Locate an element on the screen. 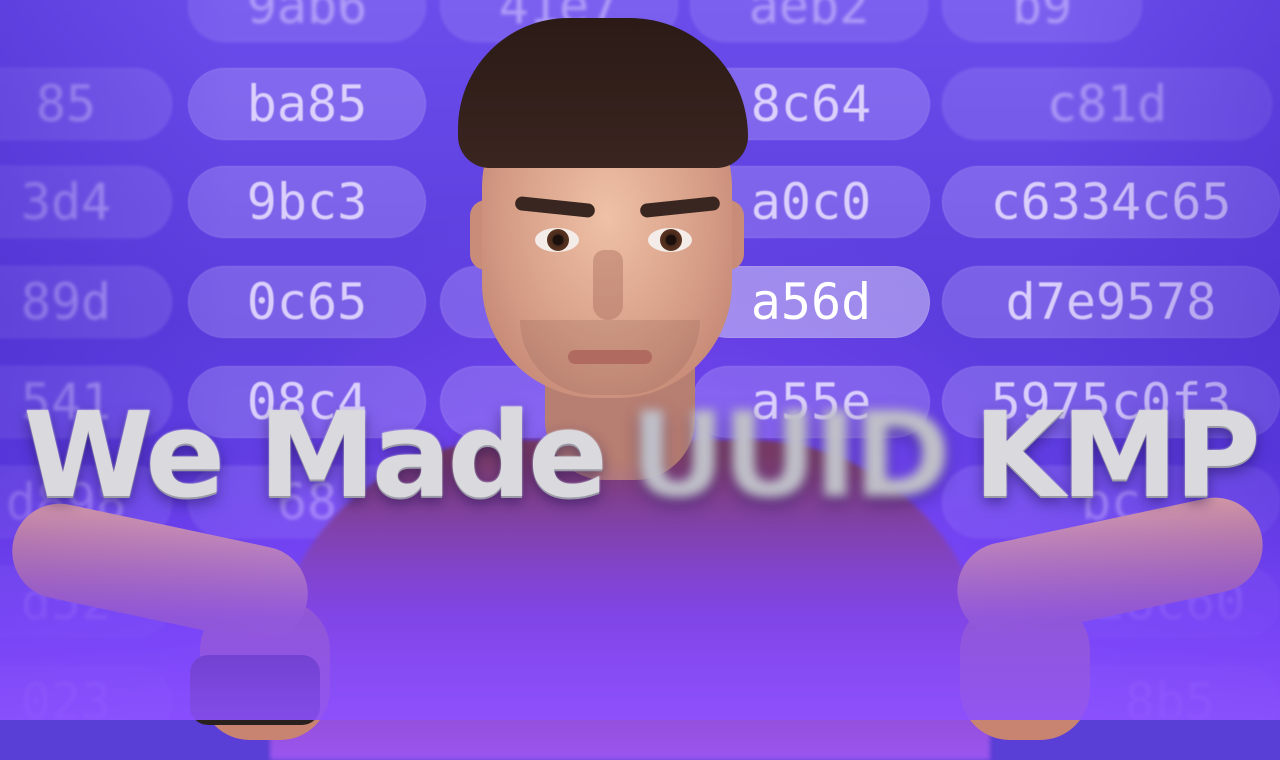 Image resolution: width=1280 pixels, height=760 pixels. presenter-mouth is located at coordinates (610, 357).